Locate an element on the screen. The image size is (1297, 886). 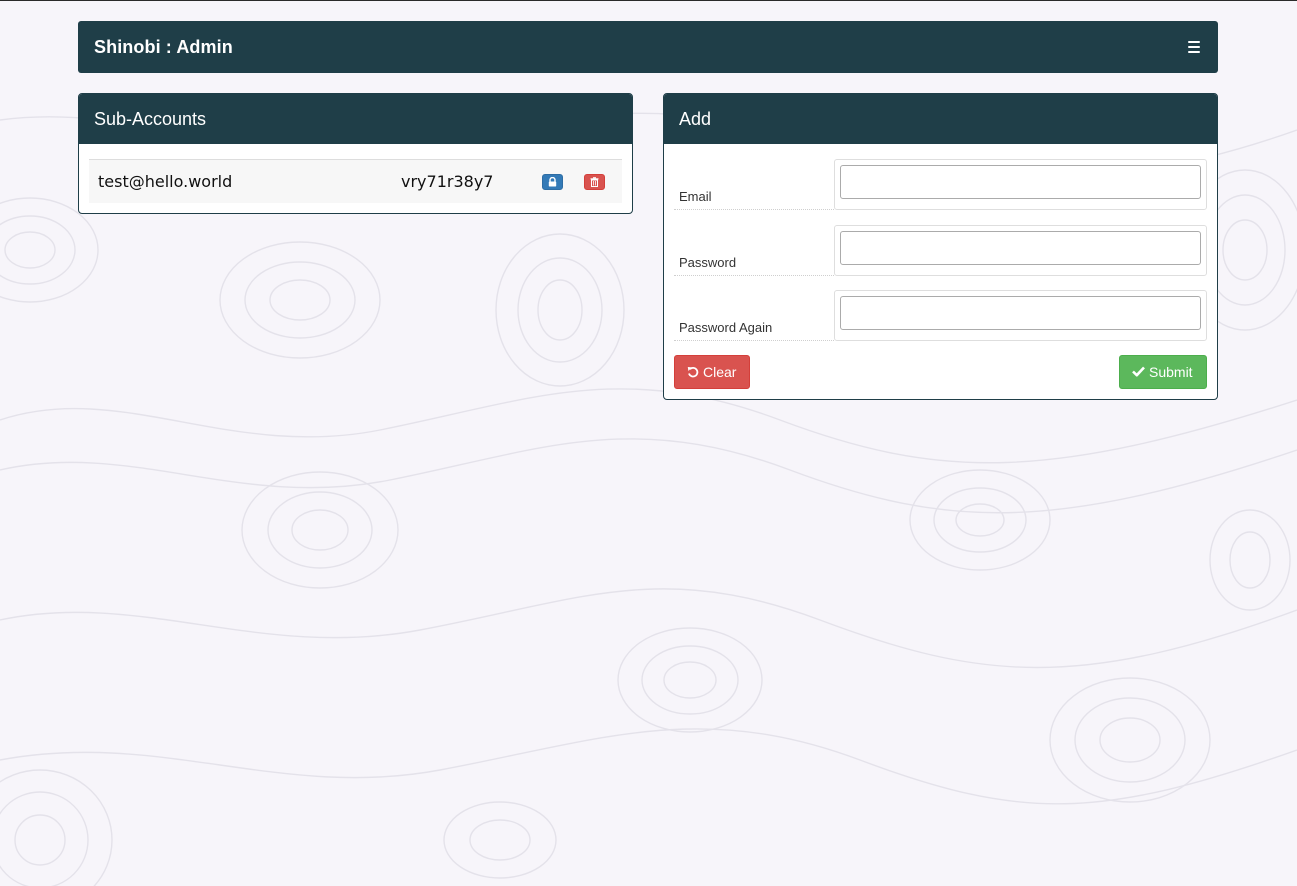
undo-icon is located at coordinates (693, 371).